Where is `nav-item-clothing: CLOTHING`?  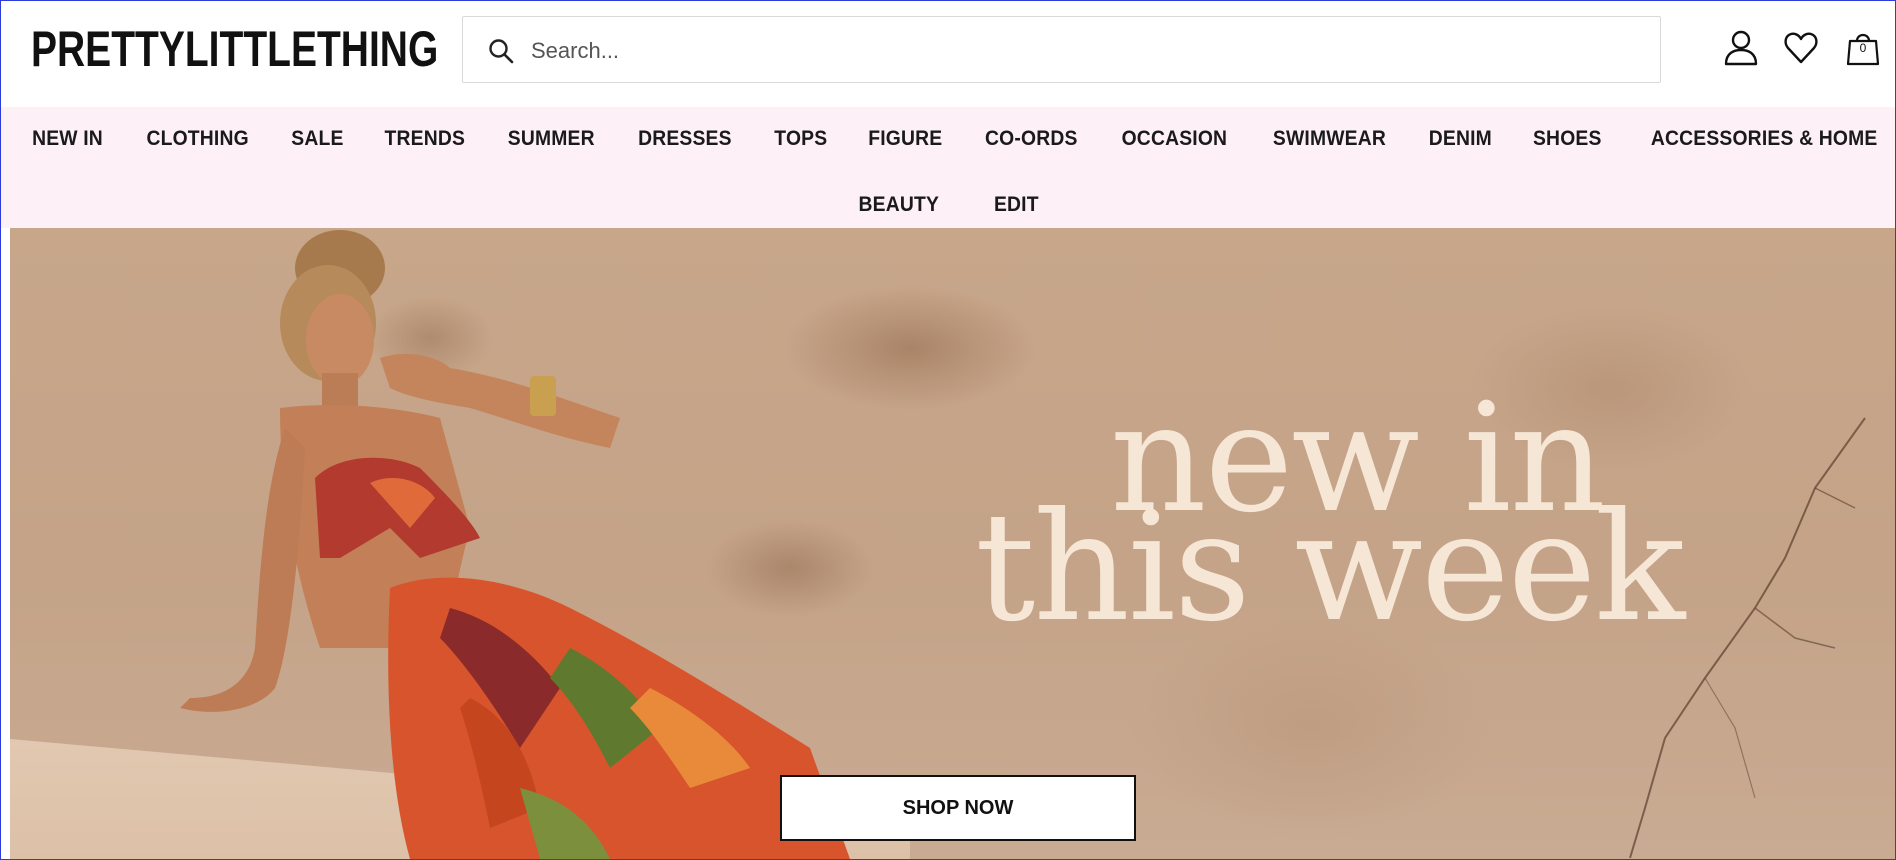 nav-item-clothing: CLOTHING is located at coordinates (197, 139).